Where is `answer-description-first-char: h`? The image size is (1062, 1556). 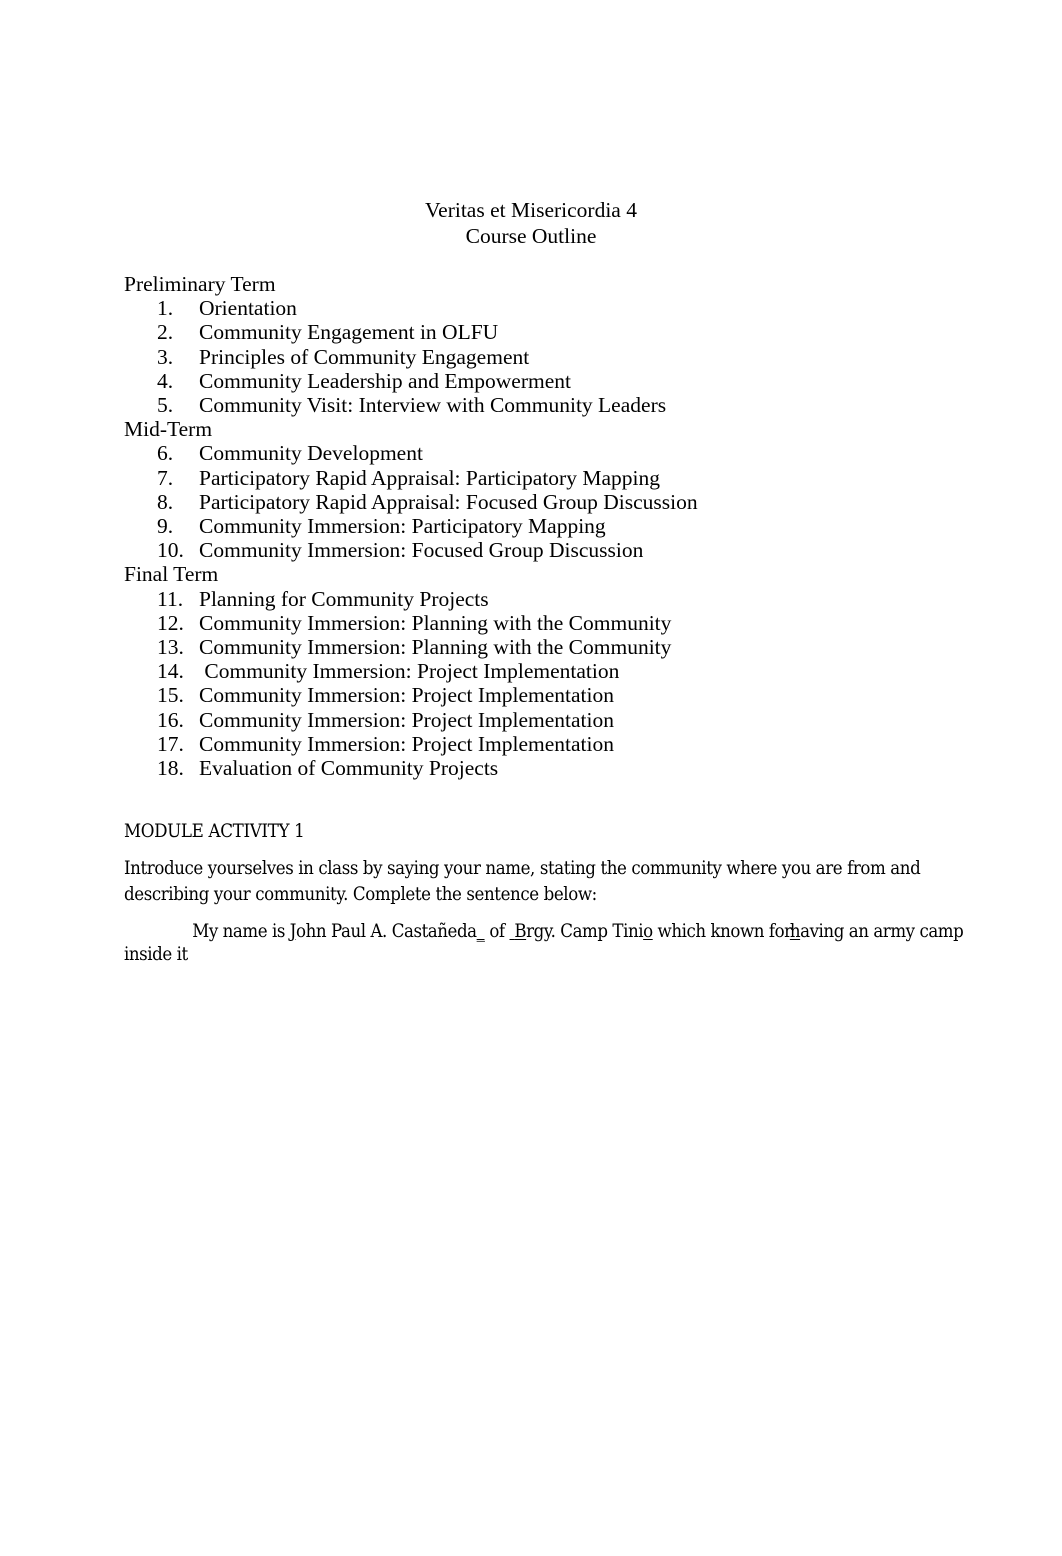 answer-description-first-char: h is located at coordinates (795, 931).